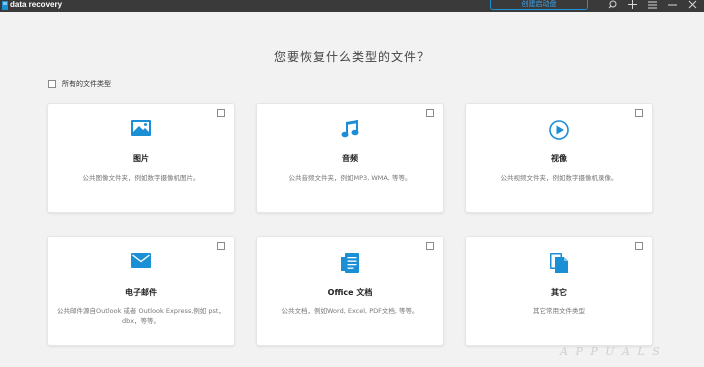  I want to click on file-type-card-others: 其它 其它常用文件类型, so click(559, 291).